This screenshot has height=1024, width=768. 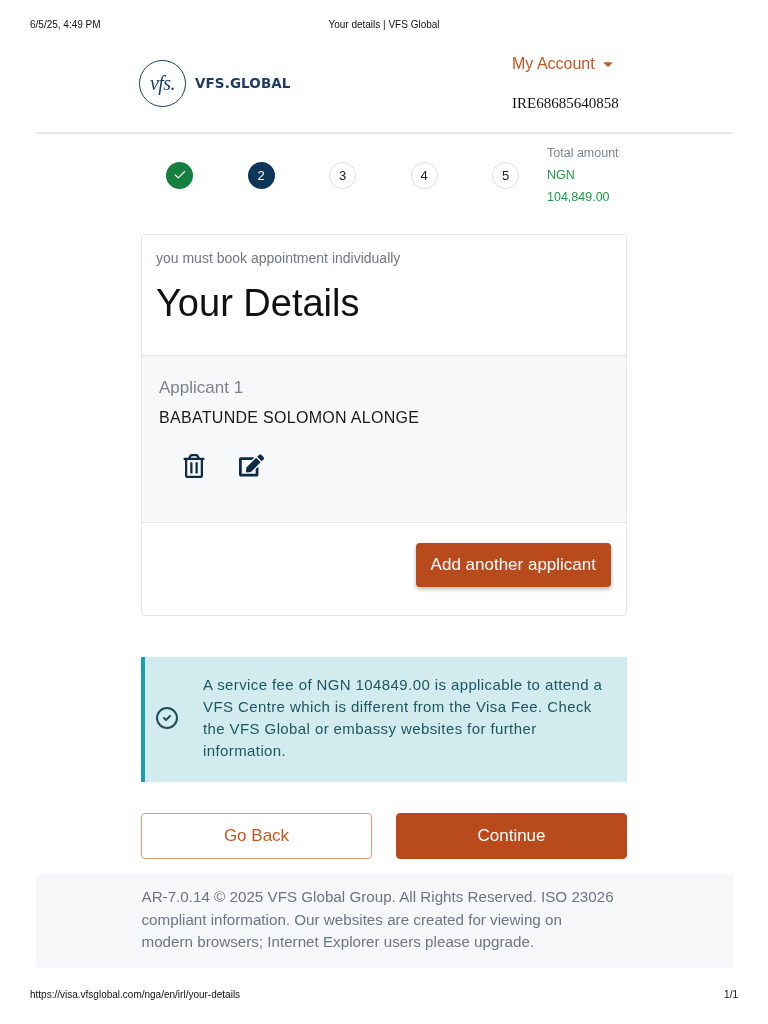 I want to click on applicant-label: Applicant 1, so click(x=202, y=388).